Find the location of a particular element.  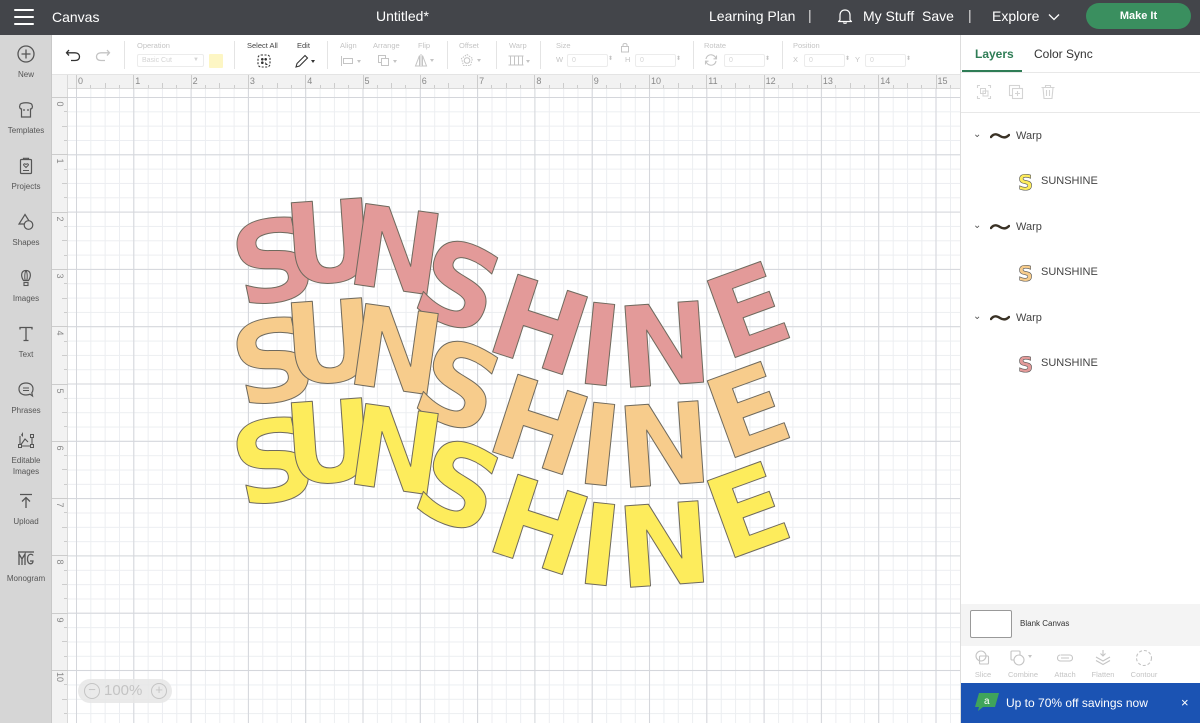

height-input: 0 is located at coordinates (655, 60).